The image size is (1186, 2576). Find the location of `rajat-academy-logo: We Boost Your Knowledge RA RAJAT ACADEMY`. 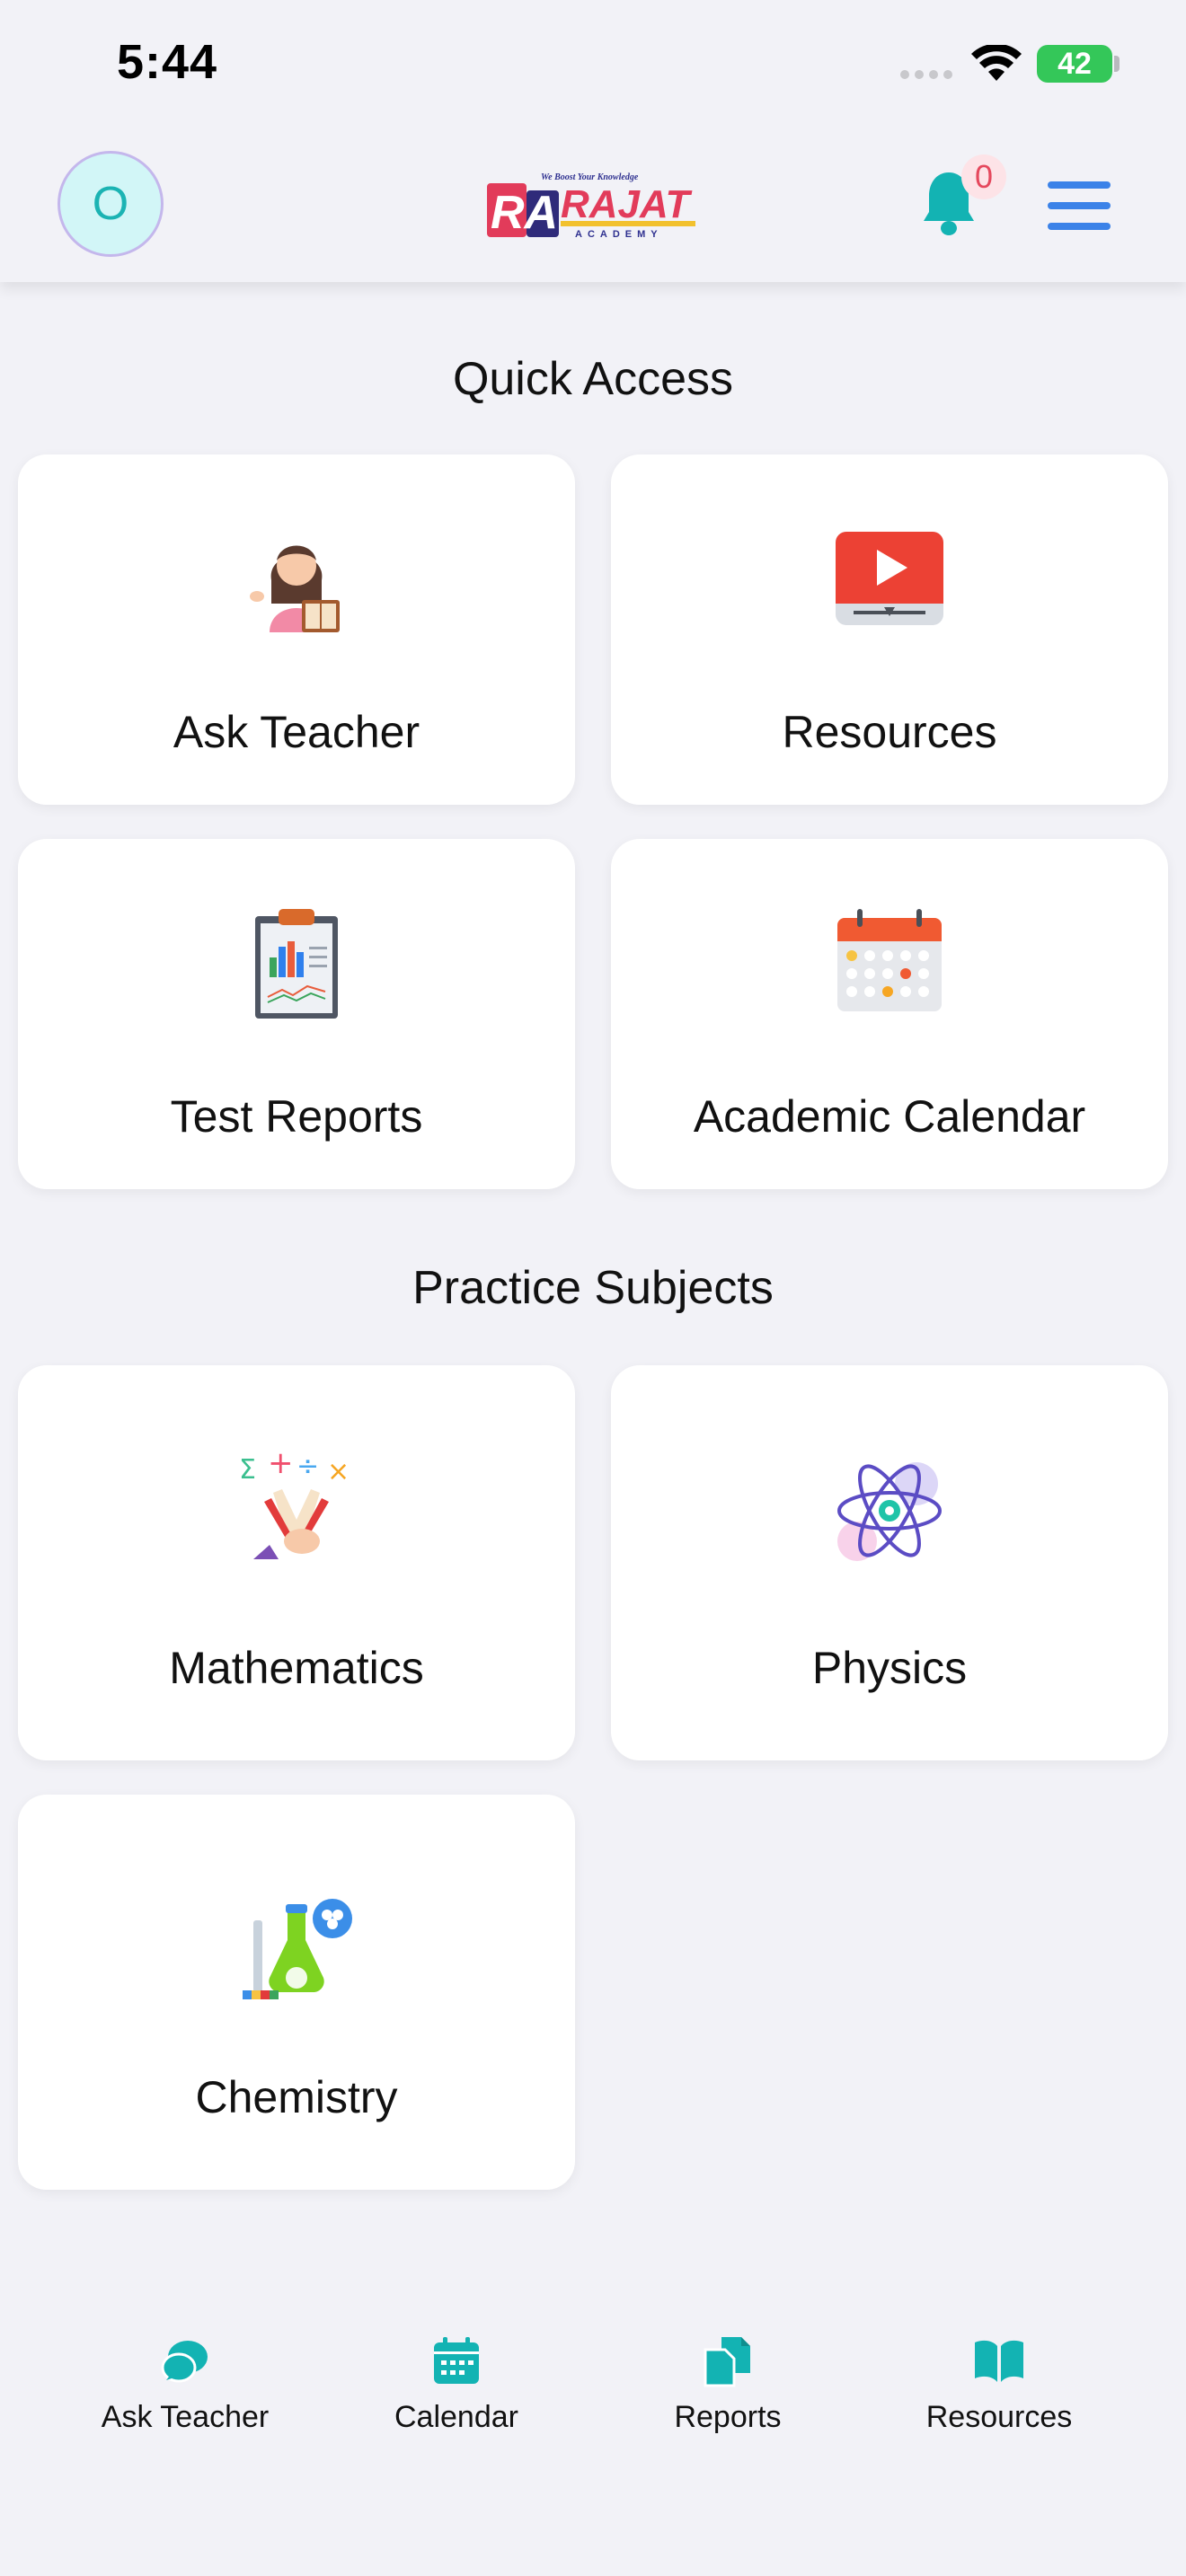

rajat-academy-logo: We Boost Your Knowledge RA RAJAT ACADEMY is located at coordinates (593, 206).